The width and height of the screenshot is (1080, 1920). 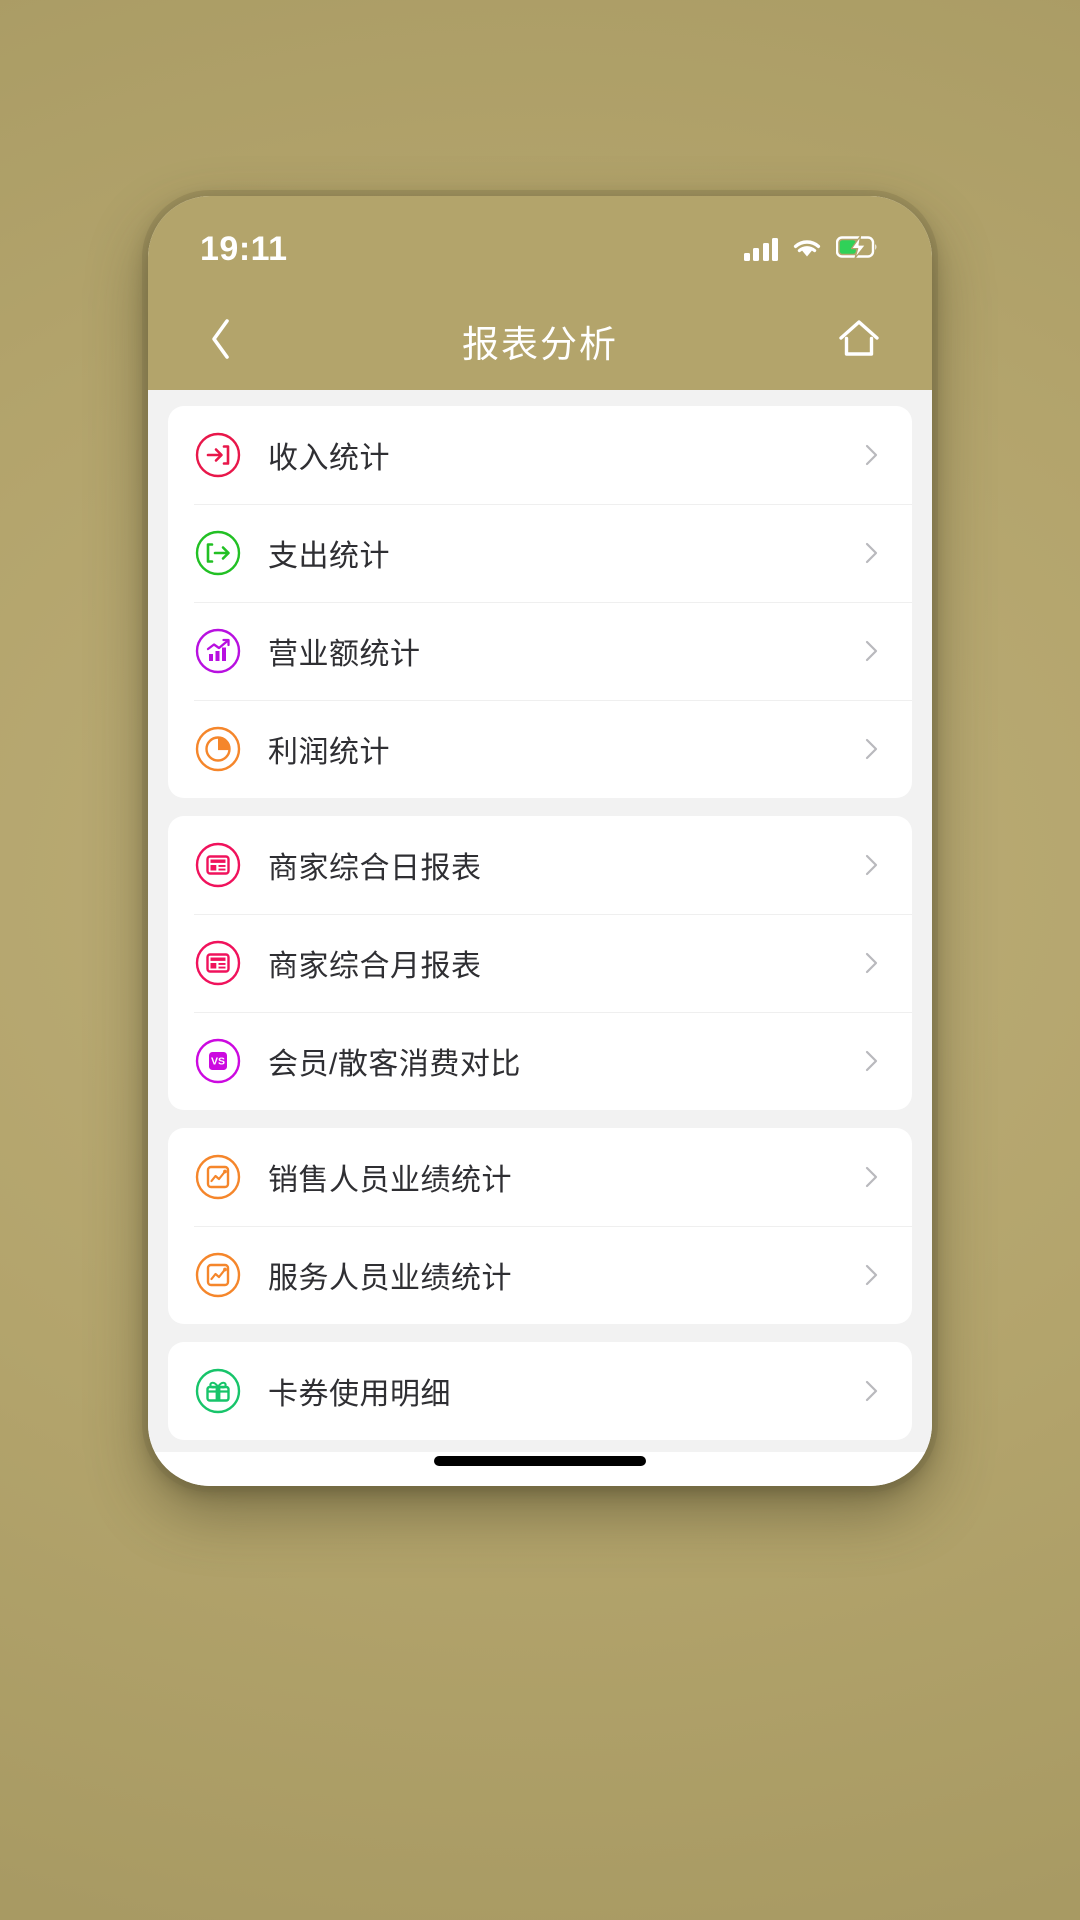 I want to click on list-item-label: 商家综合日报表, so click(x=375, y=868).